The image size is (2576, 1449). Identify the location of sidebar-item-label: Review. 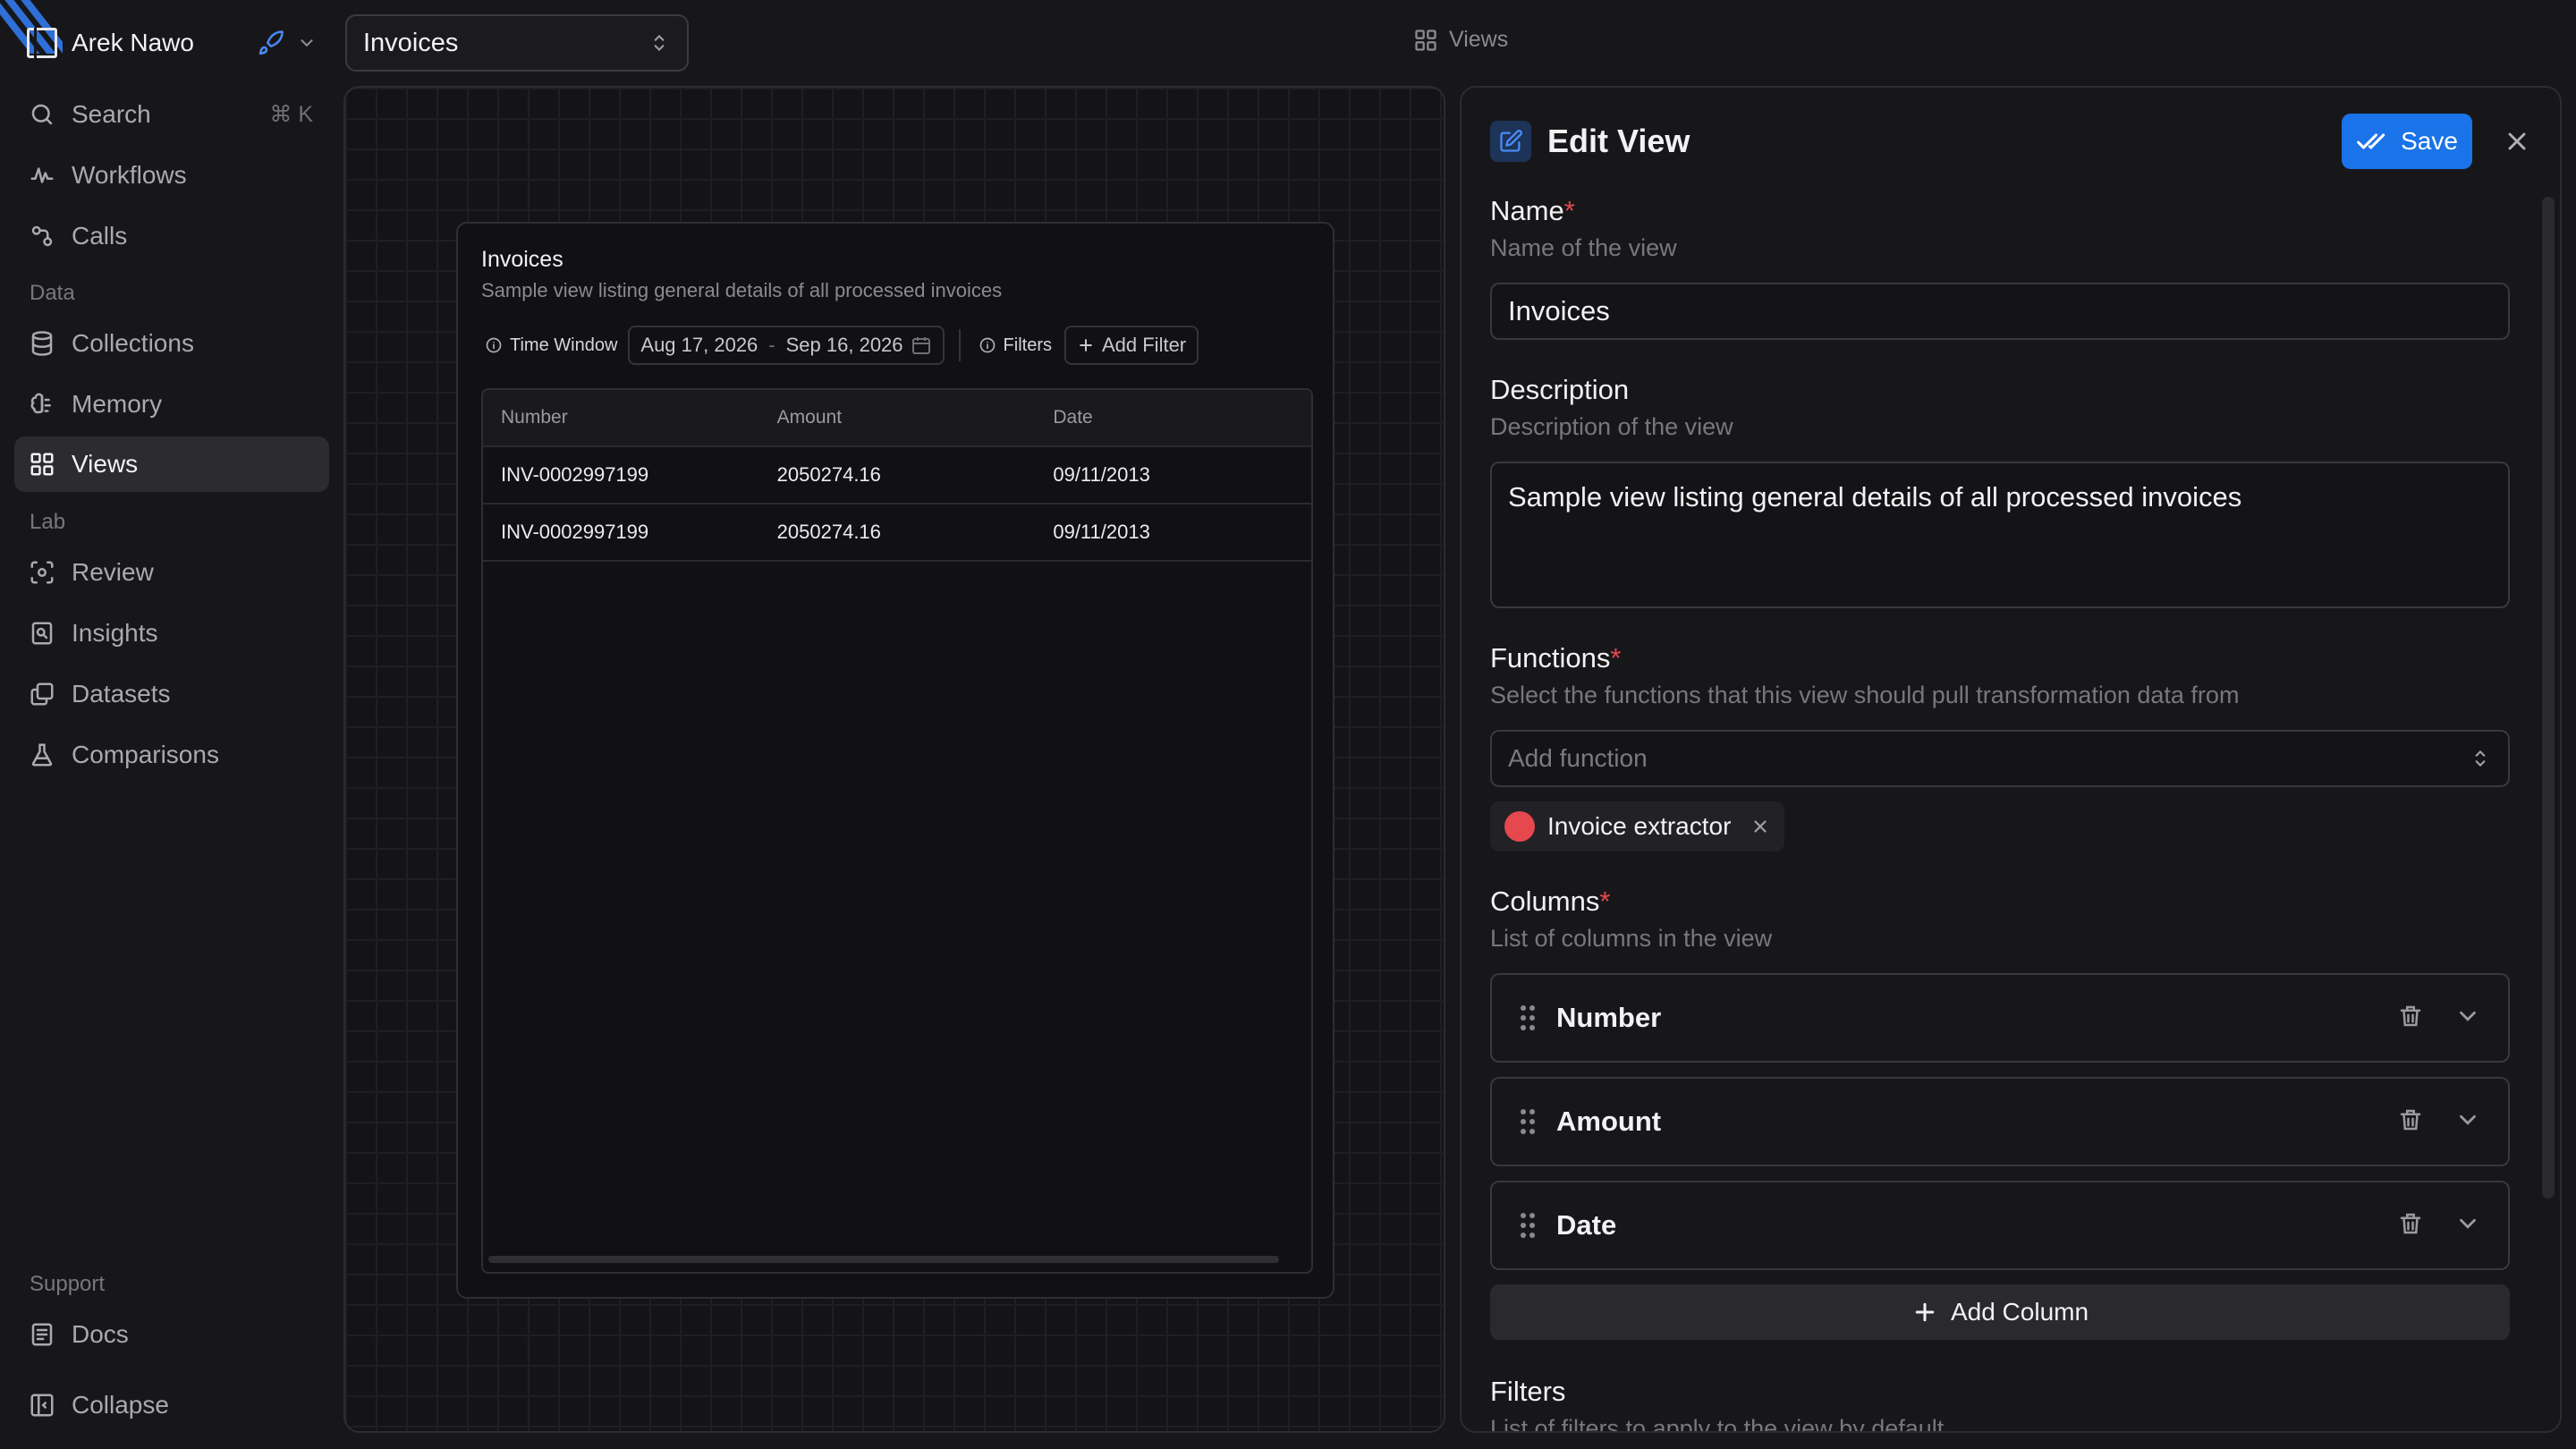
(113, 572).